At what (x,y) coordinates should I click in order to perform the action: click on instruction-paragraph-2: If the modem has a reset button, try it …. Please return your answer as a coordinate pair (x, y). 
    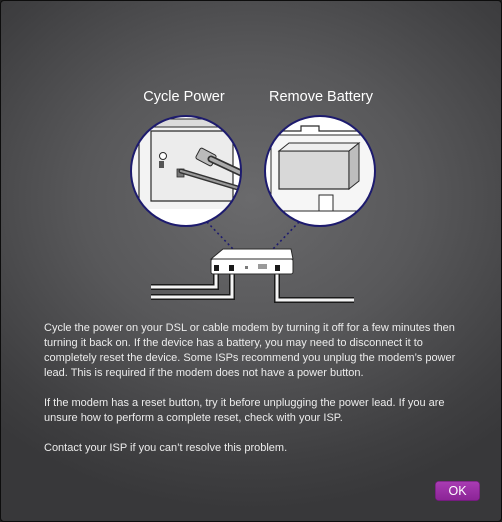
    Looking at the image, I should click on (244, 410).